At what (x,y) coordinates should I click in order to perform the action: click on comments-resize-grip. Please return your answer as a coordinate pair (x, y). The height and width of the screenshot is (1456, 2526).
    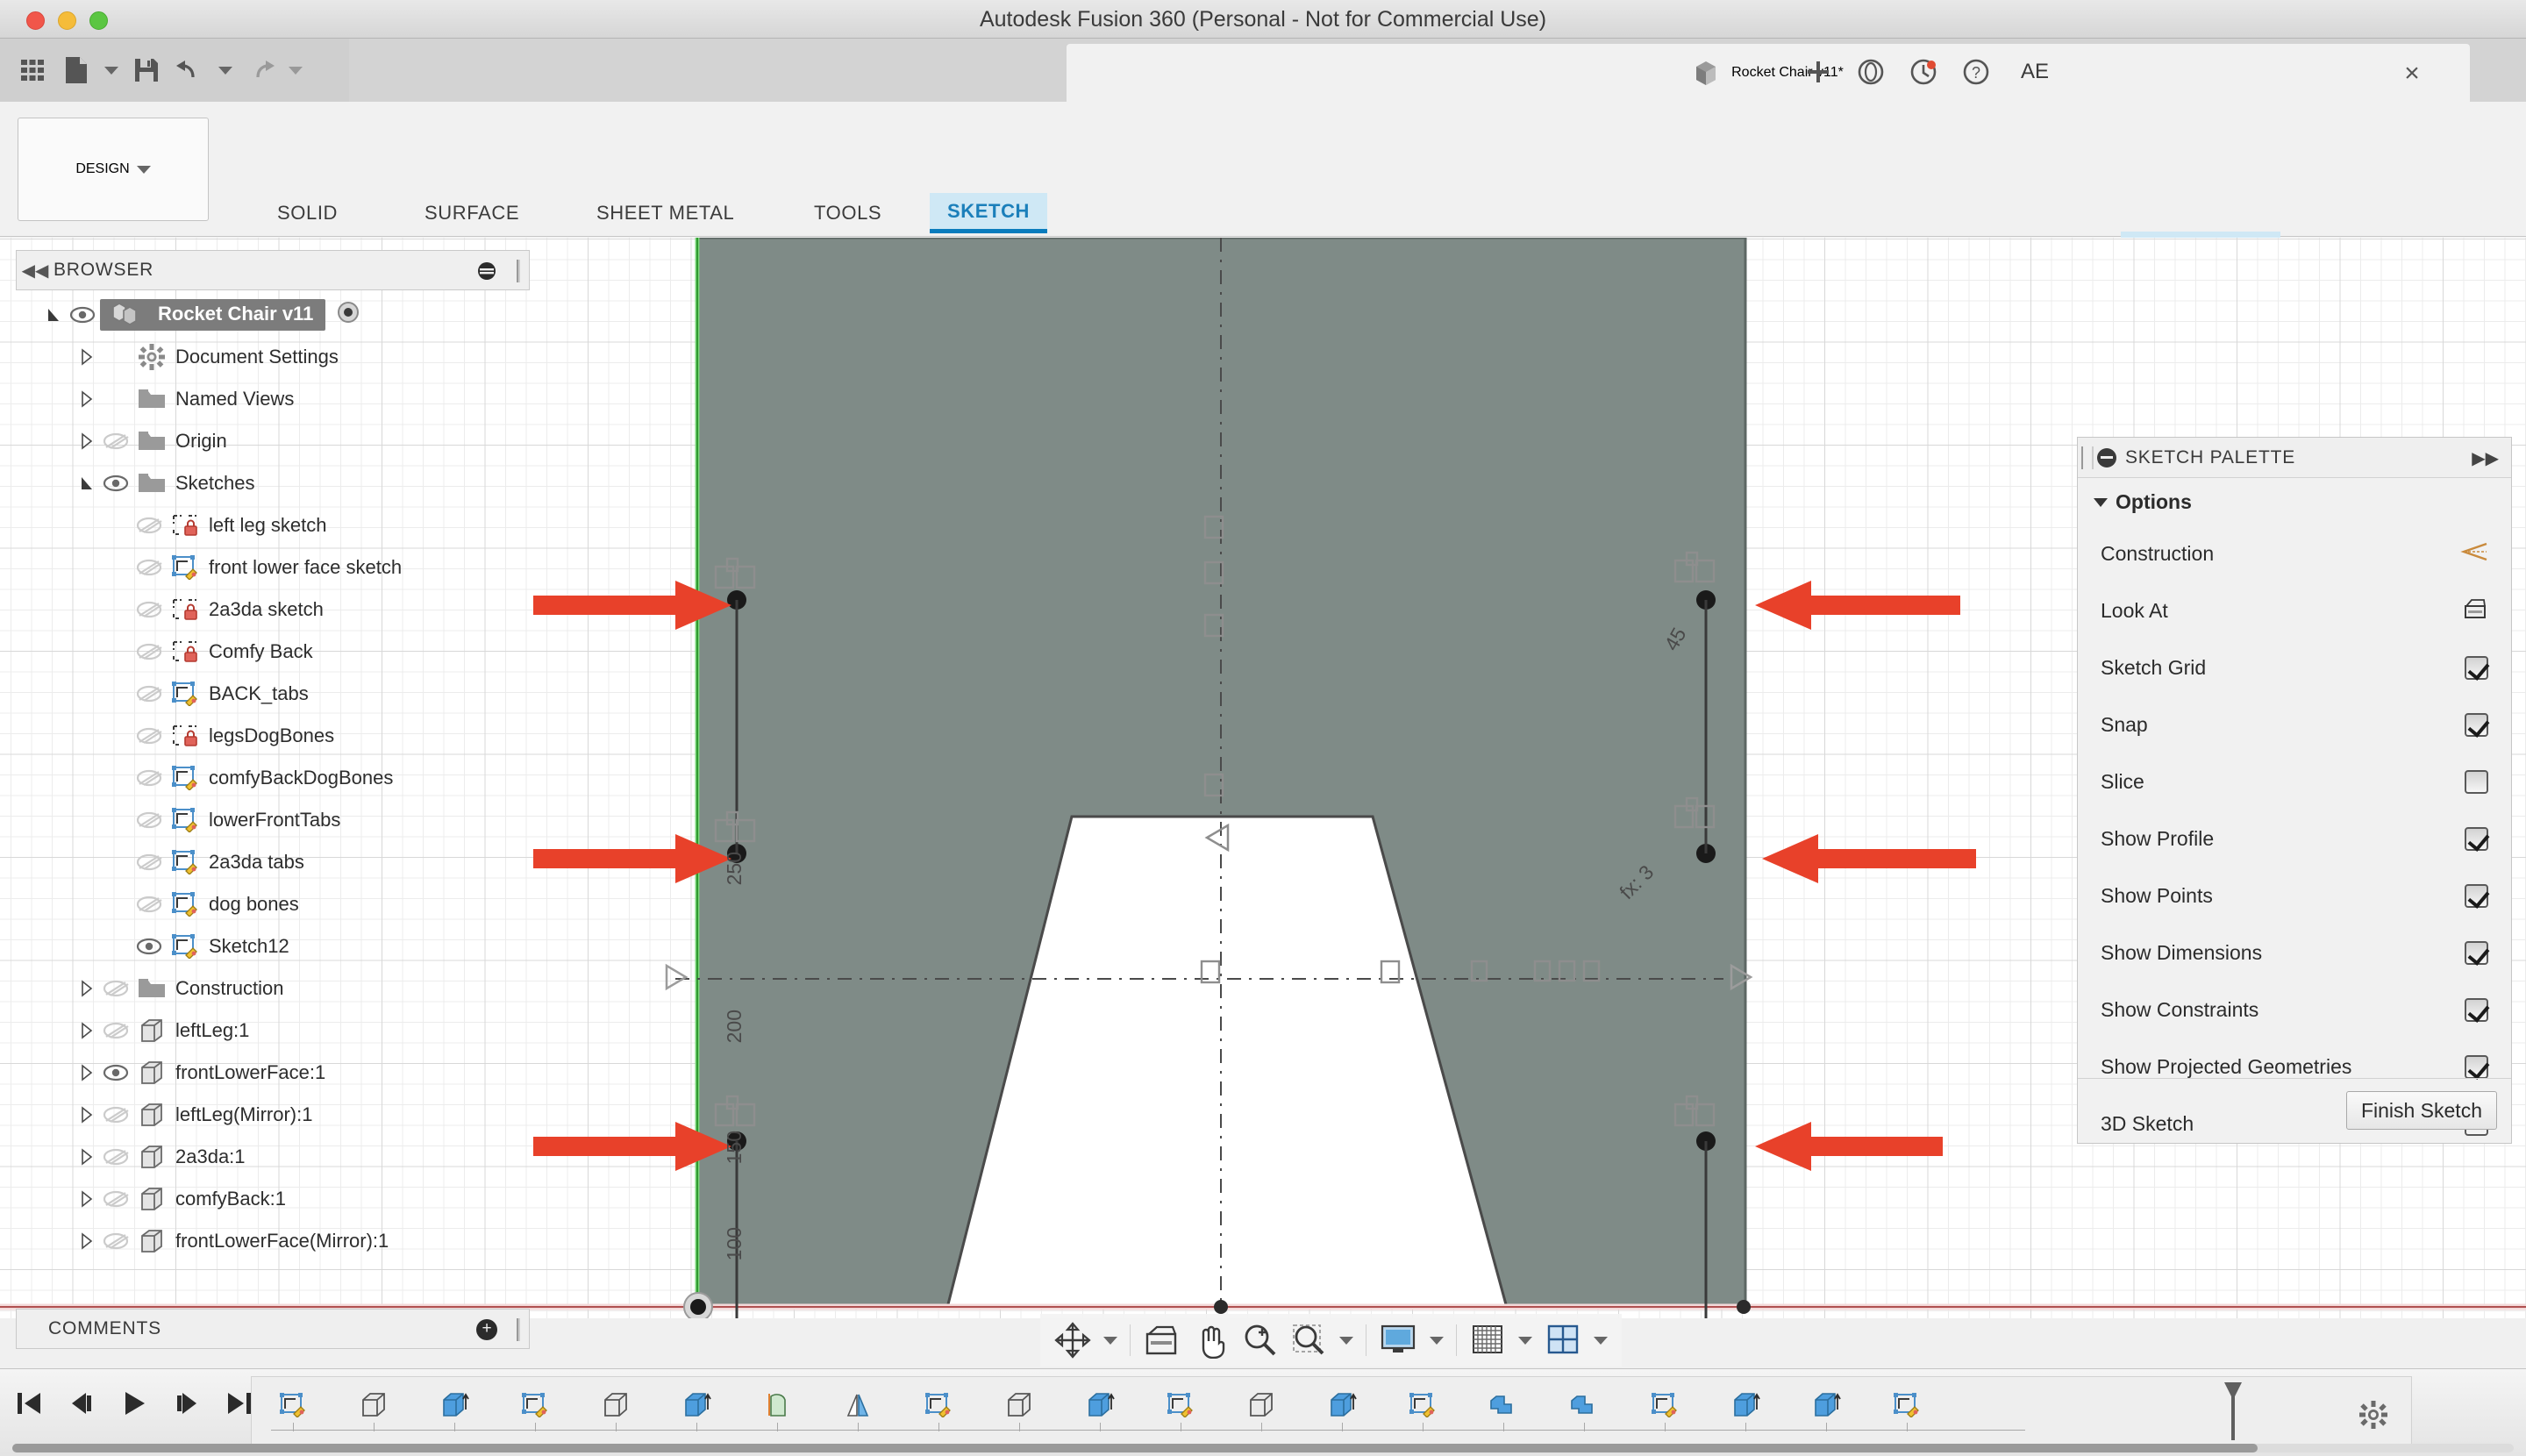
    Looking at the image, I should click on (518, 1329).